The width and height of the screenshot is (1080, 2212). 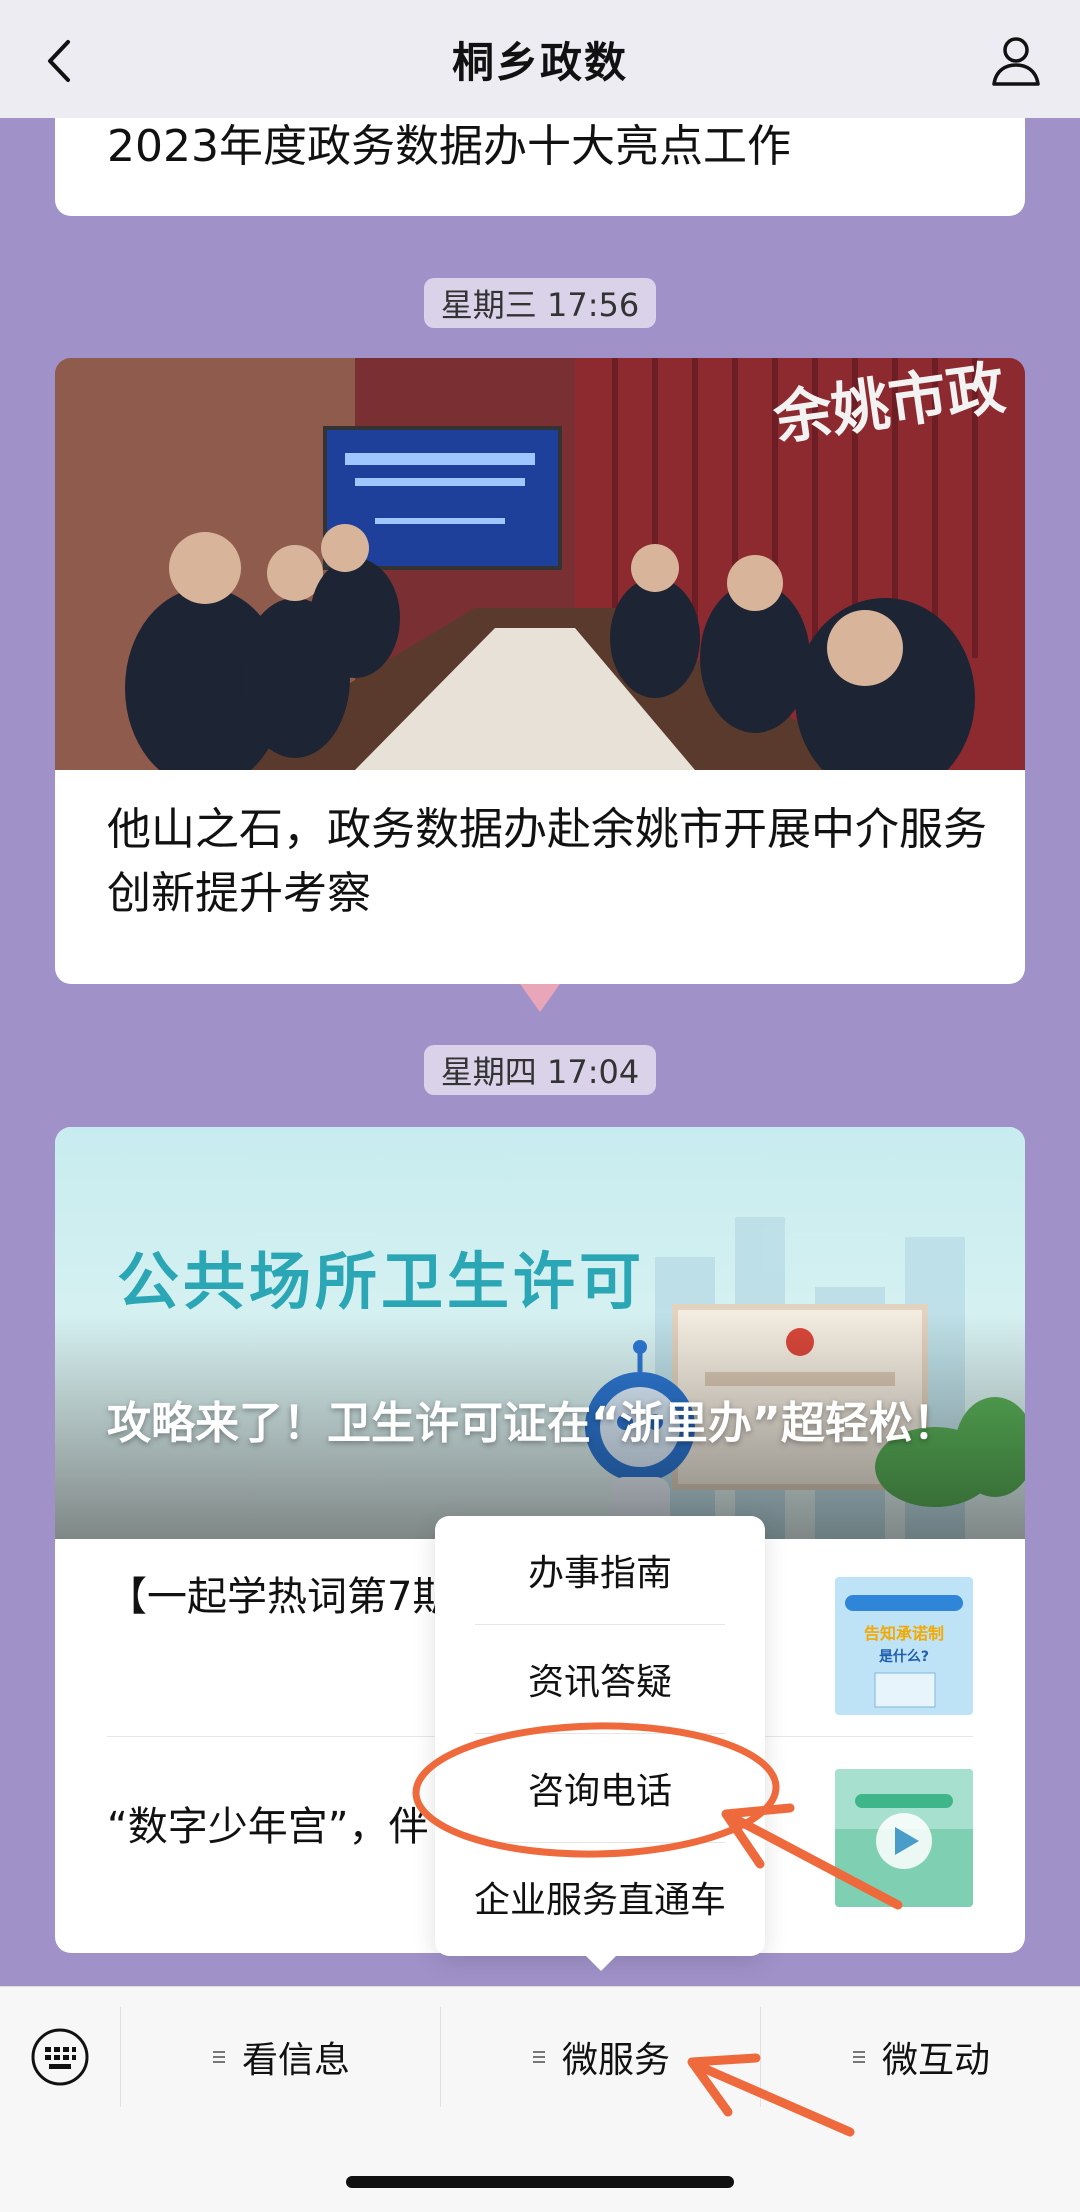 I want to click on article-title: 2023年度政务数据办十大亮点工作, so click(x=449, y=146).